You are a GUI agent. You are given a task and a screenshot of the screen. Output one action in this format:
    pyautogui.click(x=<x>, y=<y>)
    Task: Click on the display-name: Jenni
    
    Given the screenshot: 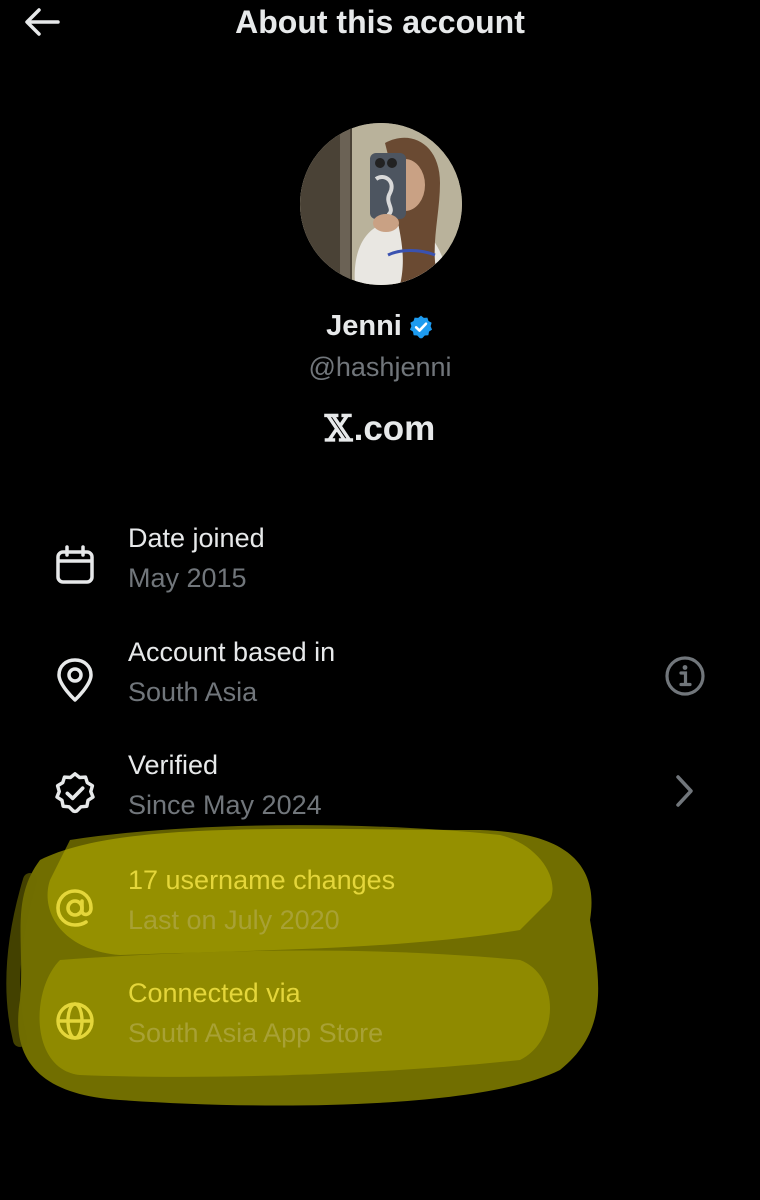 What is the action you would take?
    pyautogui.click(x=364, y=326)
    